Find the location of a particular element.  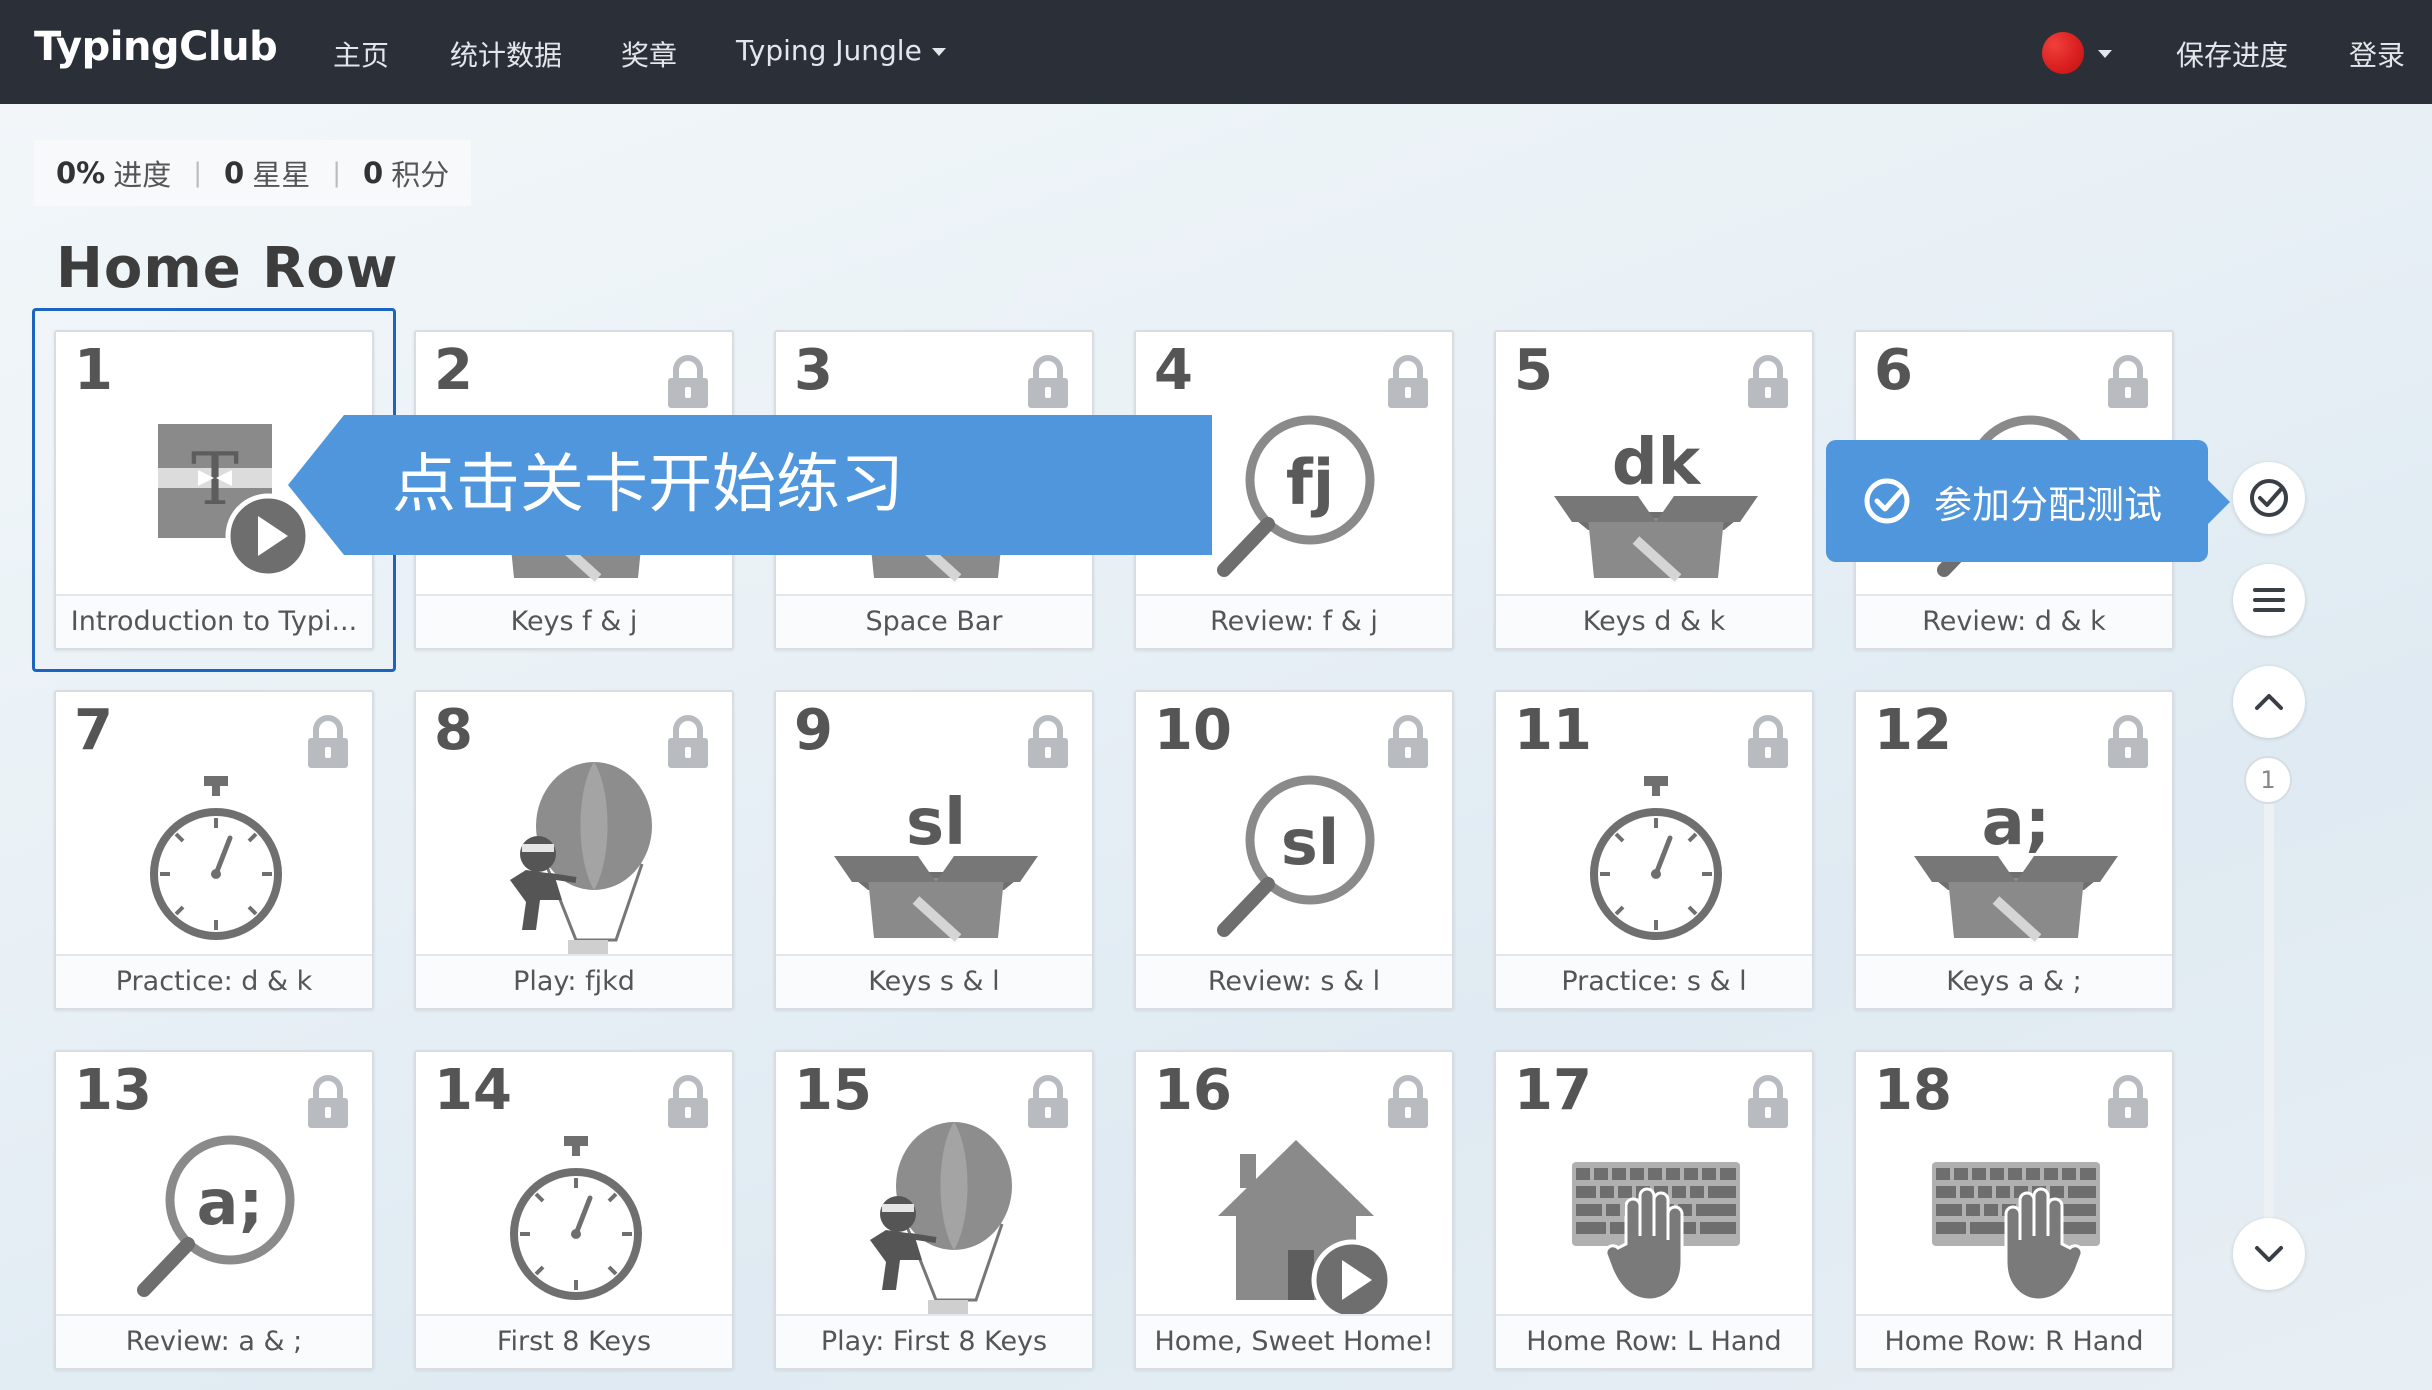

check-circle-icon is located at coordinates (1887, 501).